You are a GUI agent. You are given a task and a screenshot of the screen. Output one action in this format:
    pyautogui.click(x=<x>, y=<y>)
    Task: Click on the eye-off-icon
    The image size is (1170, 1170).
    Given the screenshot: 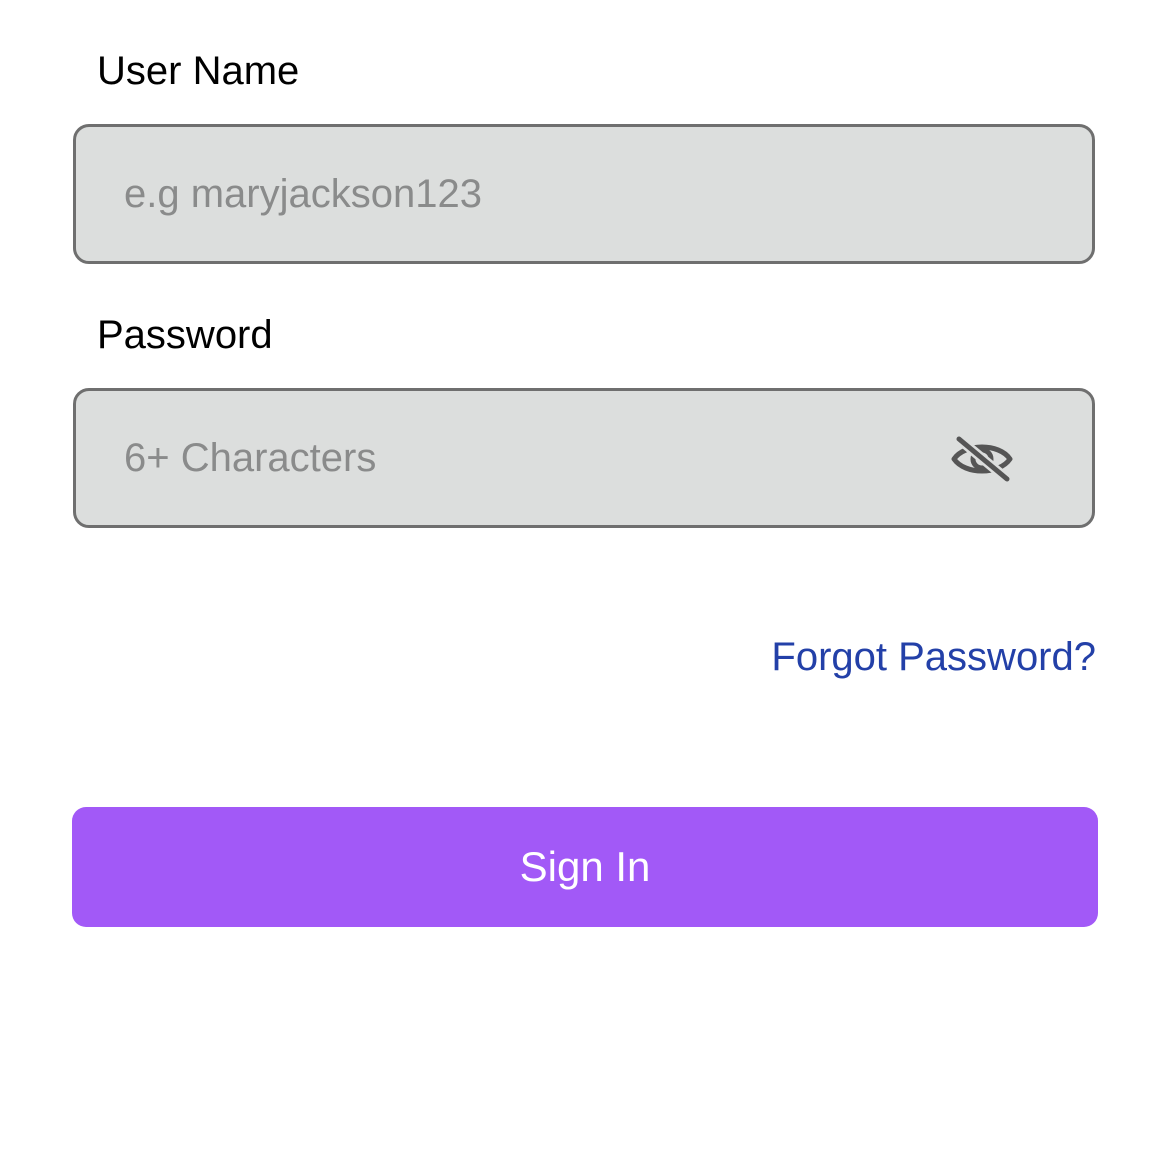 What is the action you would take?
    pyautogui.click(x=982, y=459)
    